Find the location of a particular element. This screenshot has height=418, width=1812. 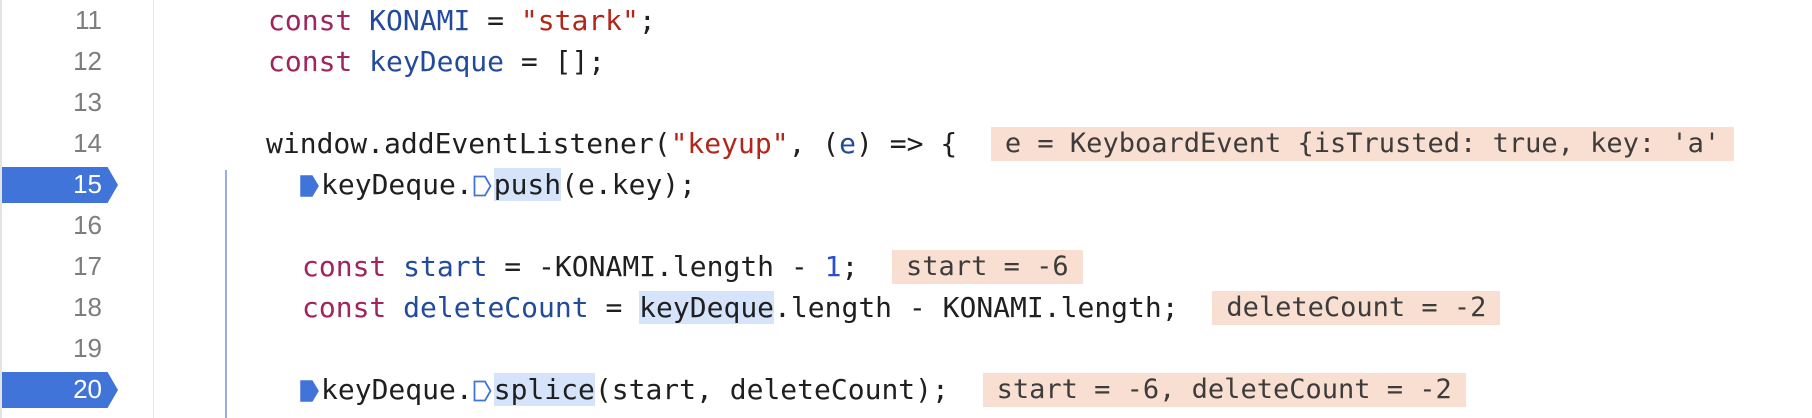

line-number: 19 is located at coordinates (51, 348).